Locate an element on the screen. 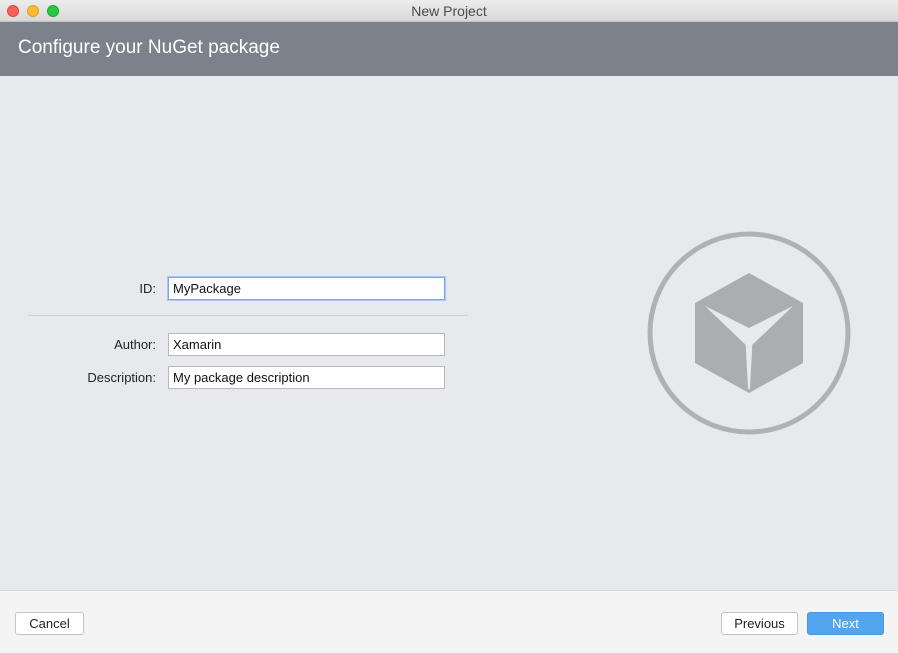 This screenshot has width=898, height=653. window-title: New Project is located at coordinates (449, 11).